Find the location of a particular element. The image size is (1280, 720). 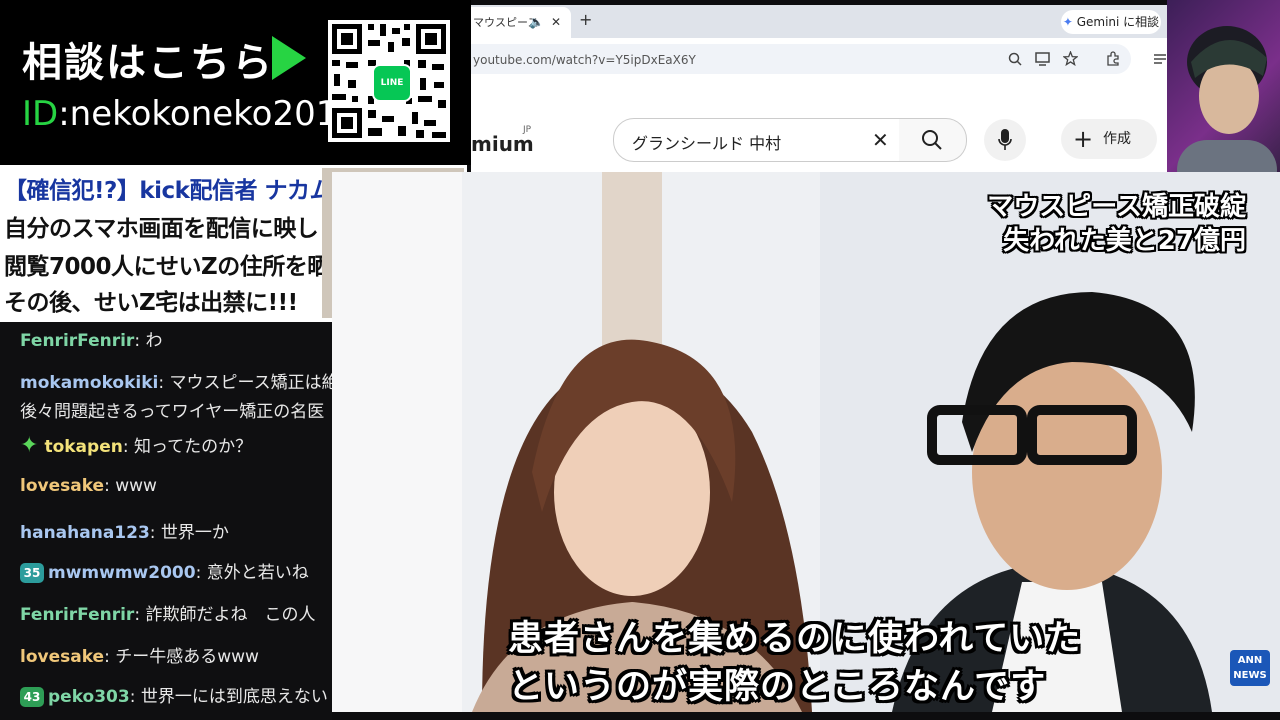

chat-text: : www is located at coordinates (130, 486).